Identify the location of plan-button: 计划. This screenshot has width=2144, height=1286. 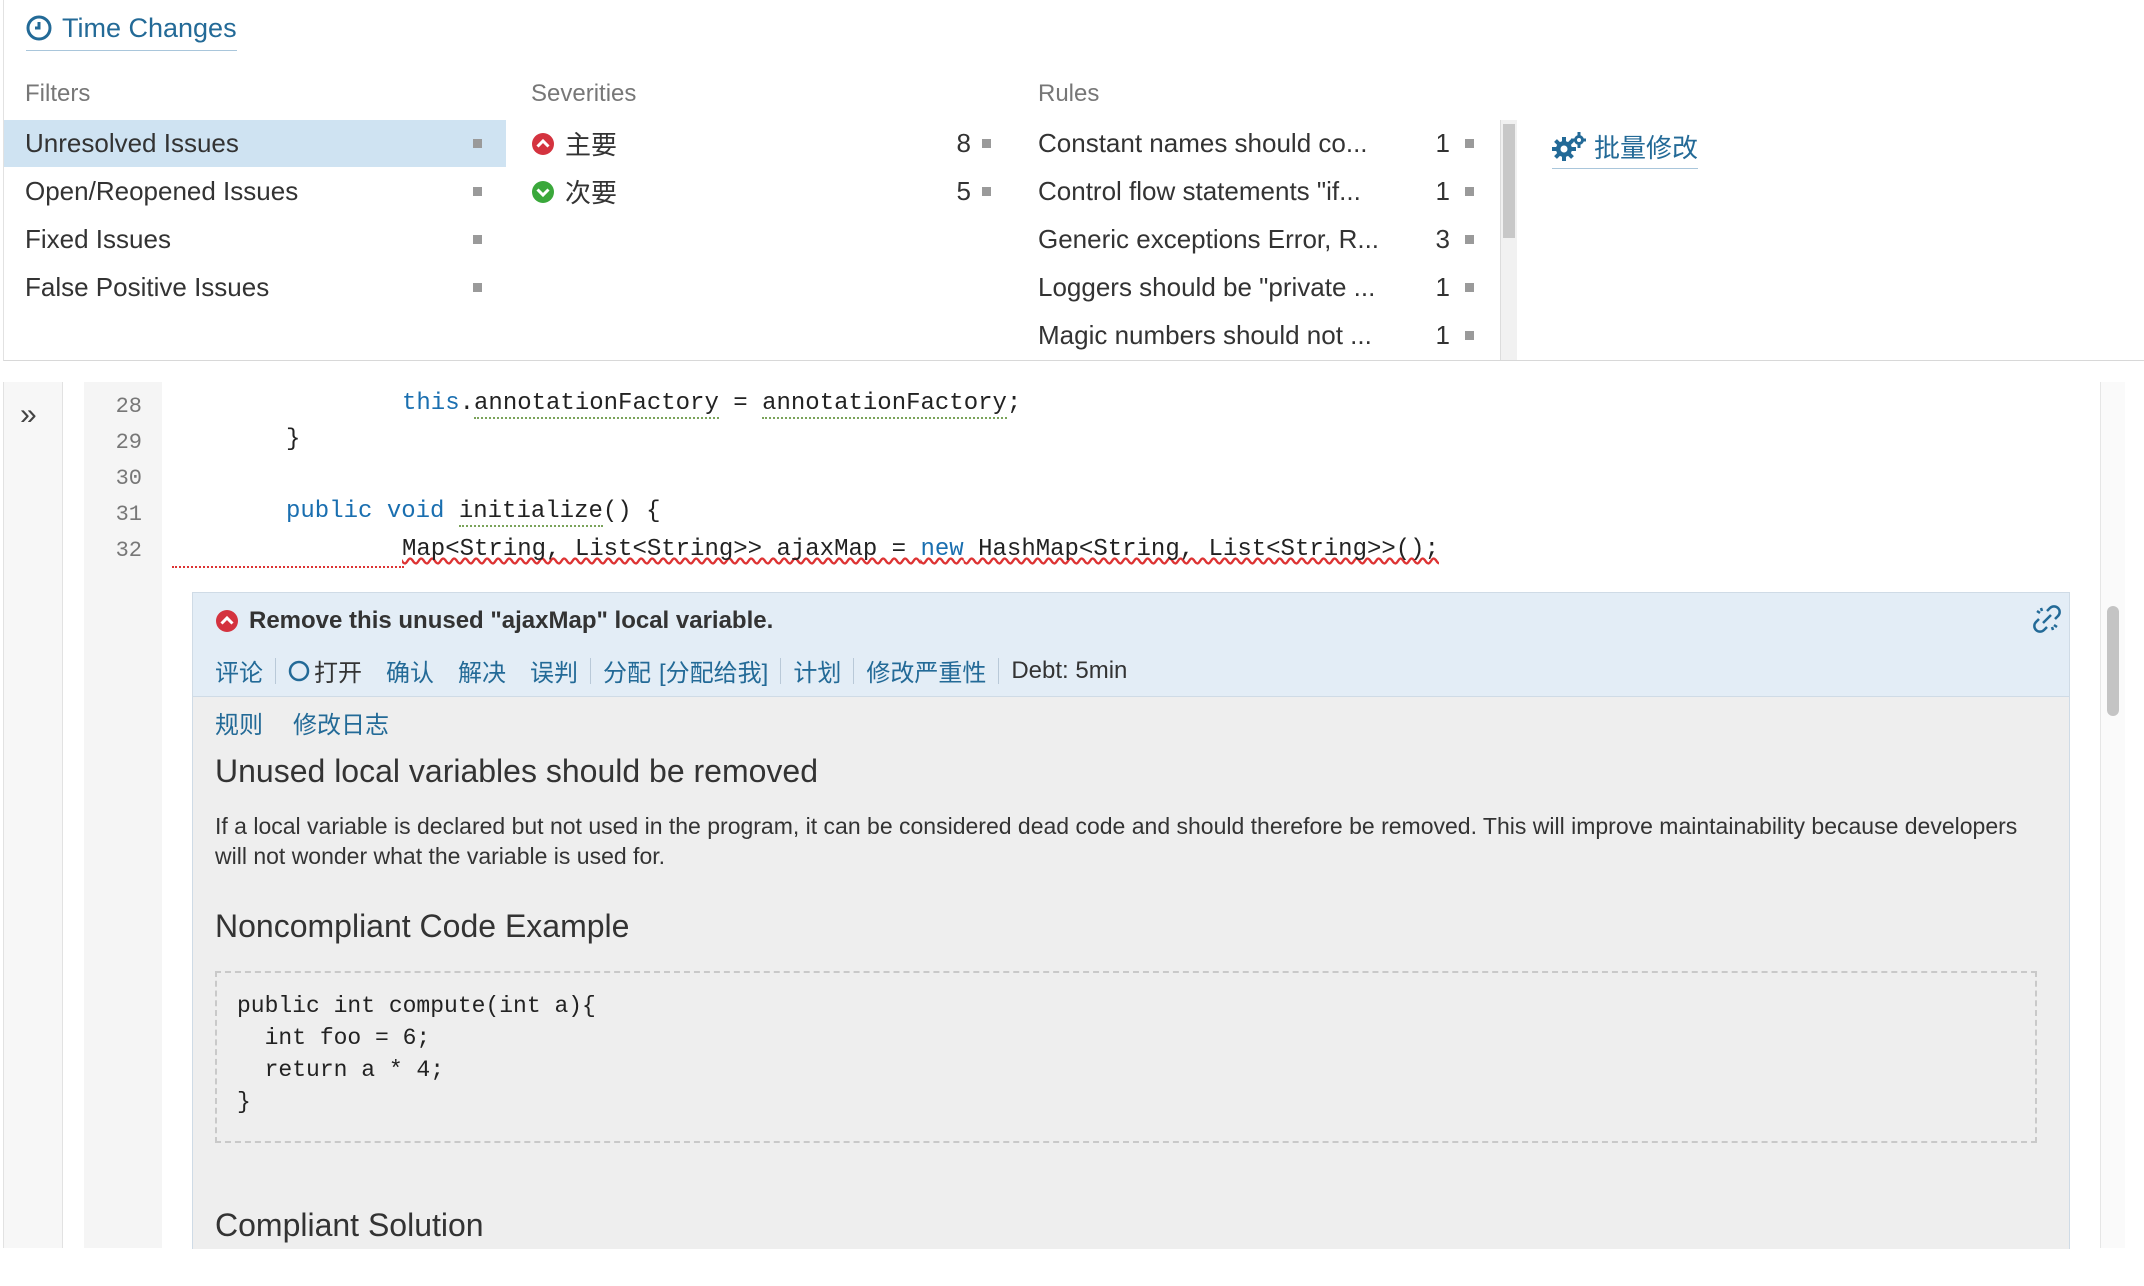
(817, 670).